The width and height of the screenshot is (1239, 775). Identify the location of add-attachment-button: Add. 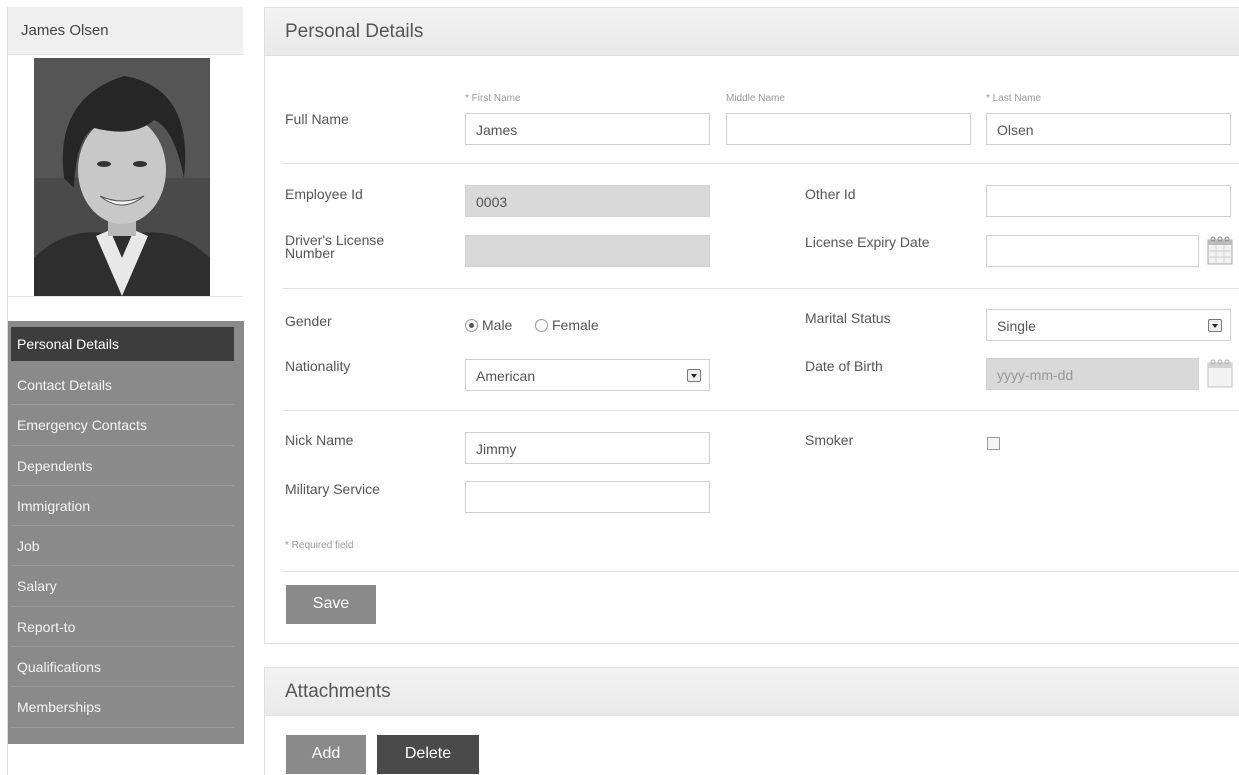
(326, 754).